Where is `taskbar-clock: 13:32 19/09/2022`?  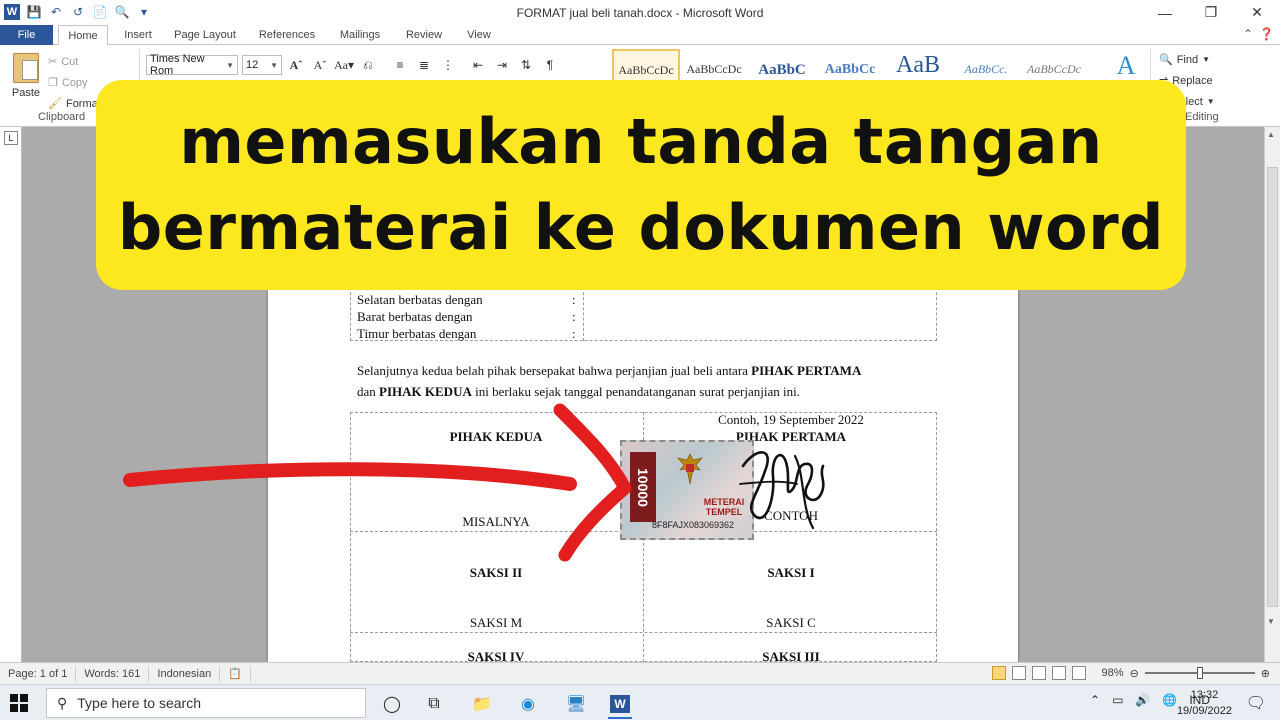
taskbar-clock: 13:32 19/09/2022 is located at coordinates (1204, 703).